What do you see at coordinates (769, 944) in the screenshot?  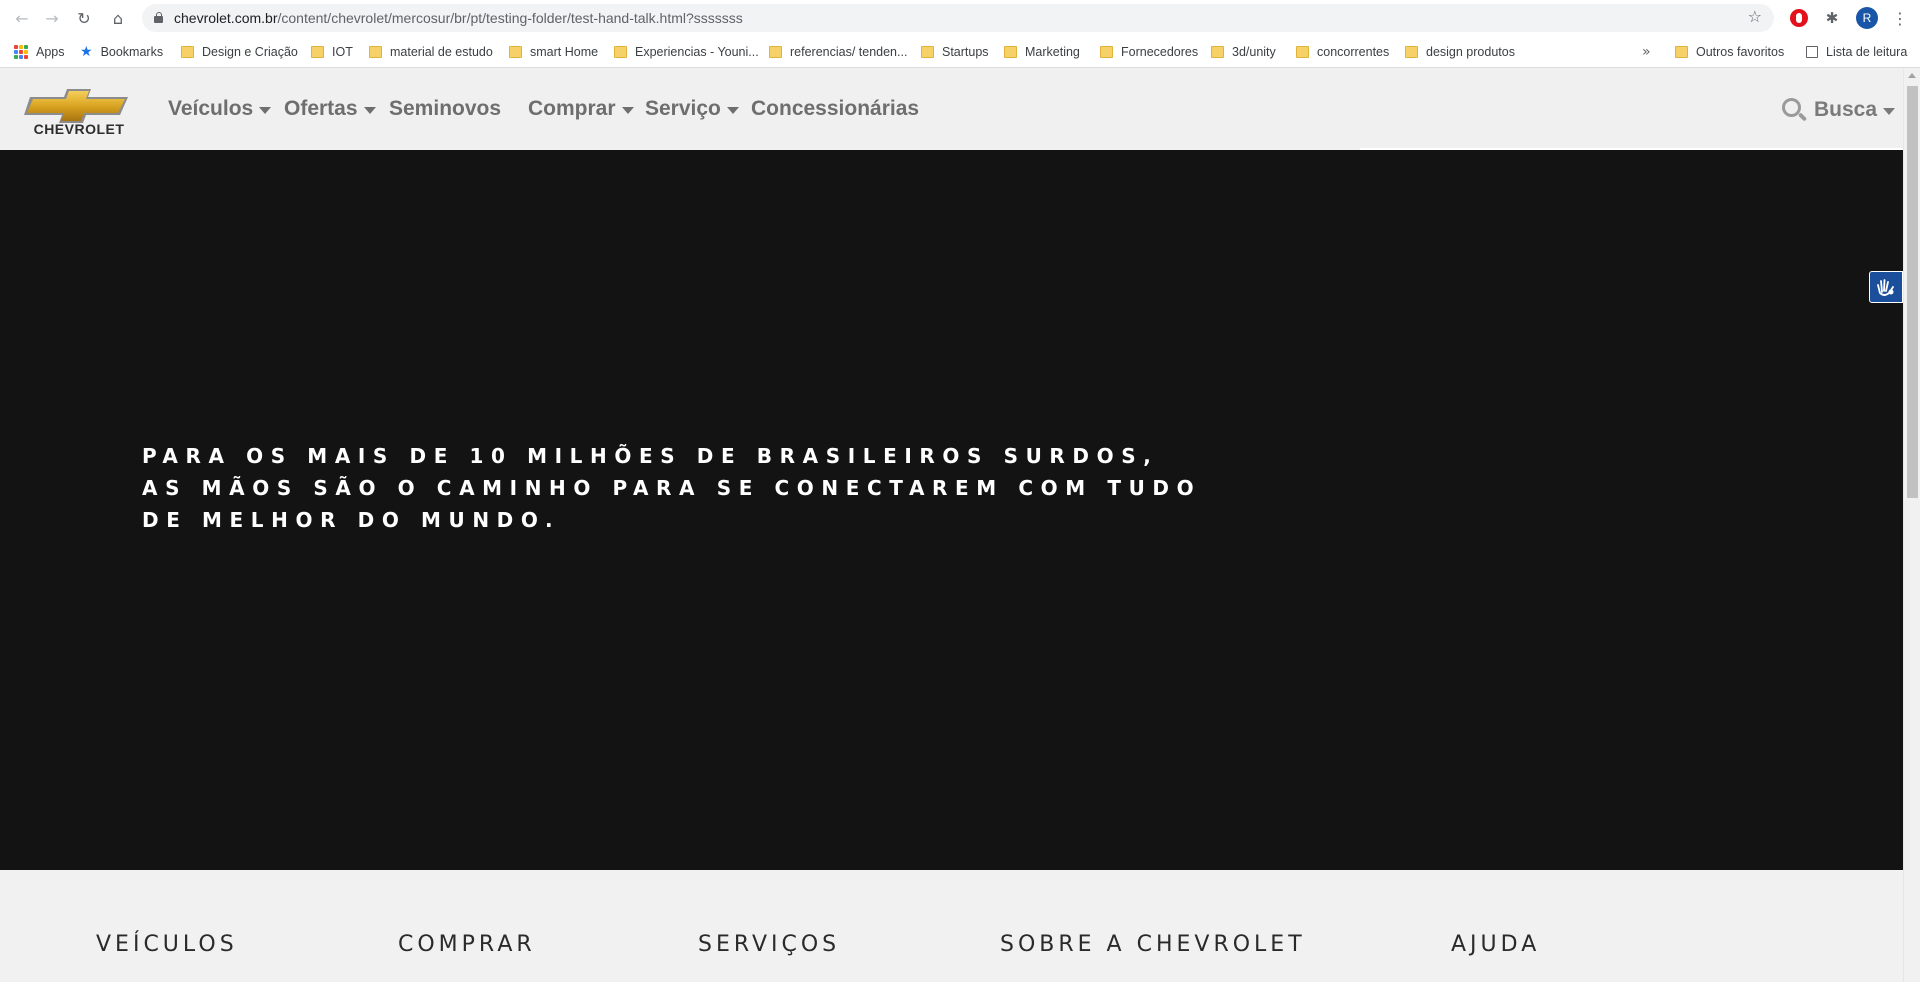 I see `footer-heading-servicos: SERVIÇOS` at bounding box center [769, 944].